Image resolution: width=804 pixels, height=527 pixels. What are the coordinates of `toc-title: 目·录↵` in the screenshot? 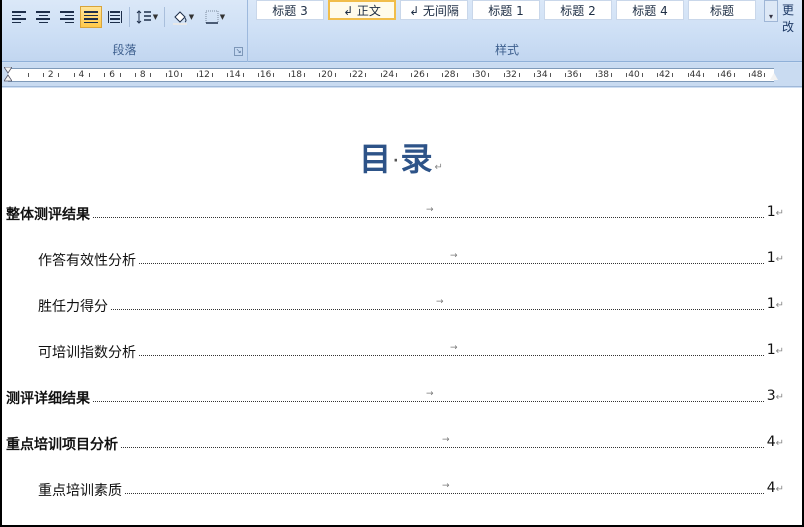 It's located at (402, 157).